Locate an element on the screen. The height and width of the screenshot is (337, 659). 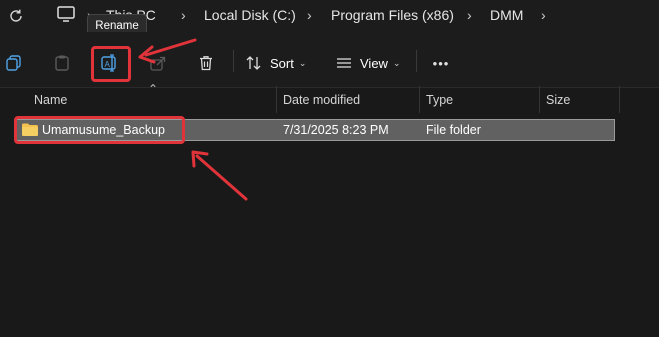
arrow-to-folder is located at coordinates (219, 175).